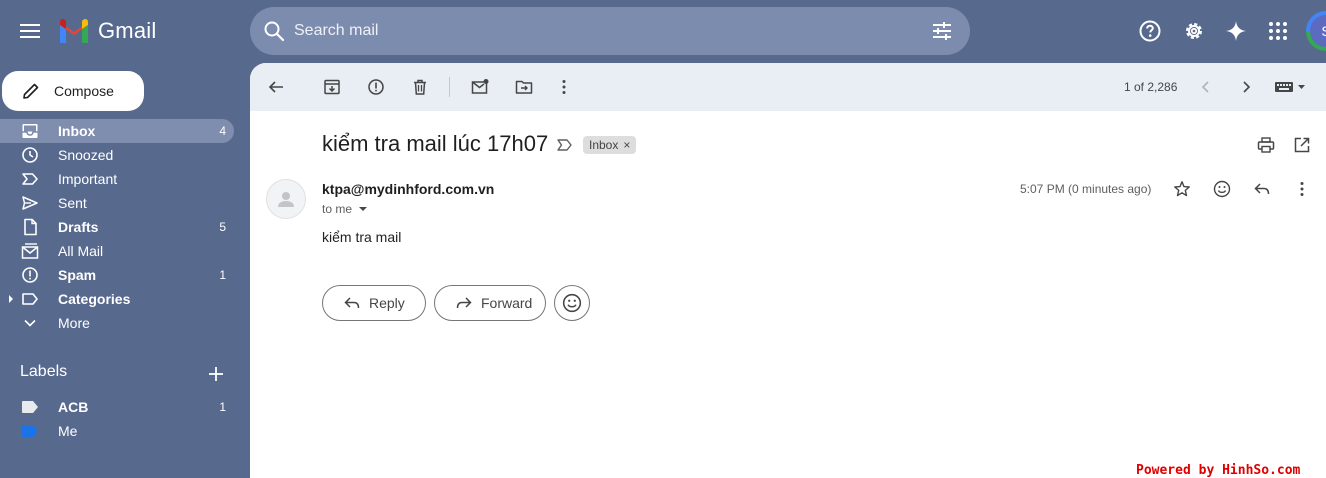 The image size is (1326, 478). I want to click on sidebar-item-label: Important, so click(88, 179).